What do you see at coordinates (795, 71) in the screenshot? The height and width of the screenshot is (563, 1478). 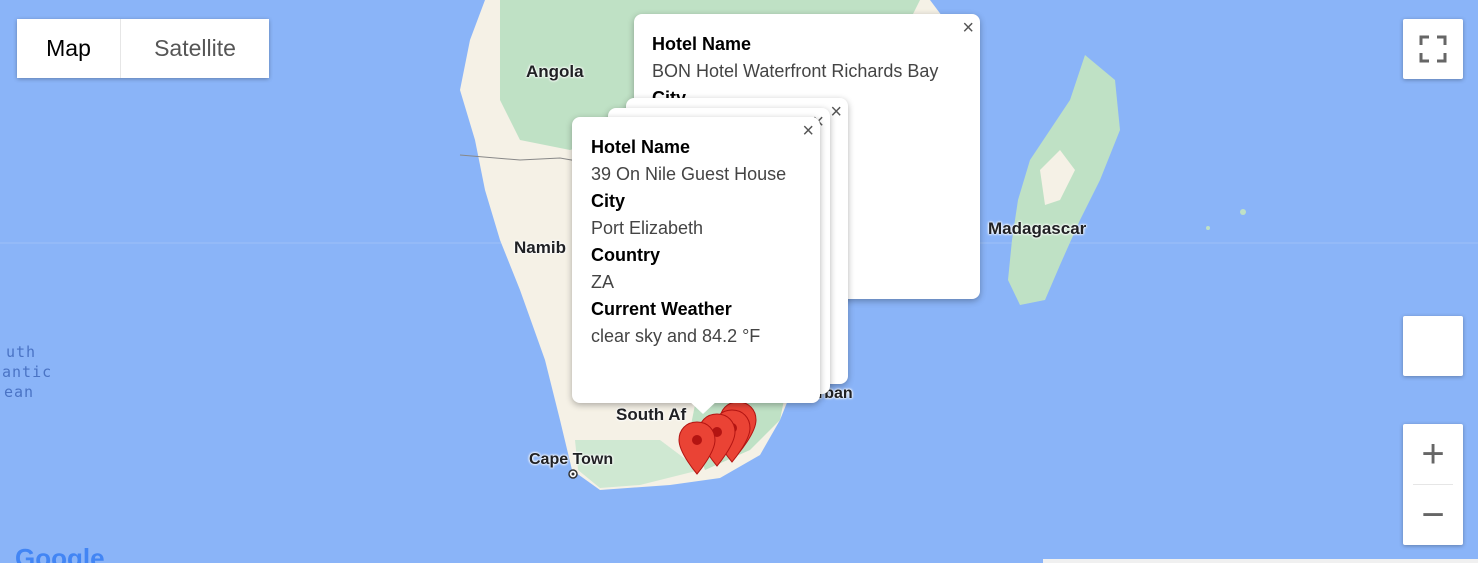 I see `info-hotel-name: BON Hotel Waterfront Richards Bay` at bounding box center [795, 71].